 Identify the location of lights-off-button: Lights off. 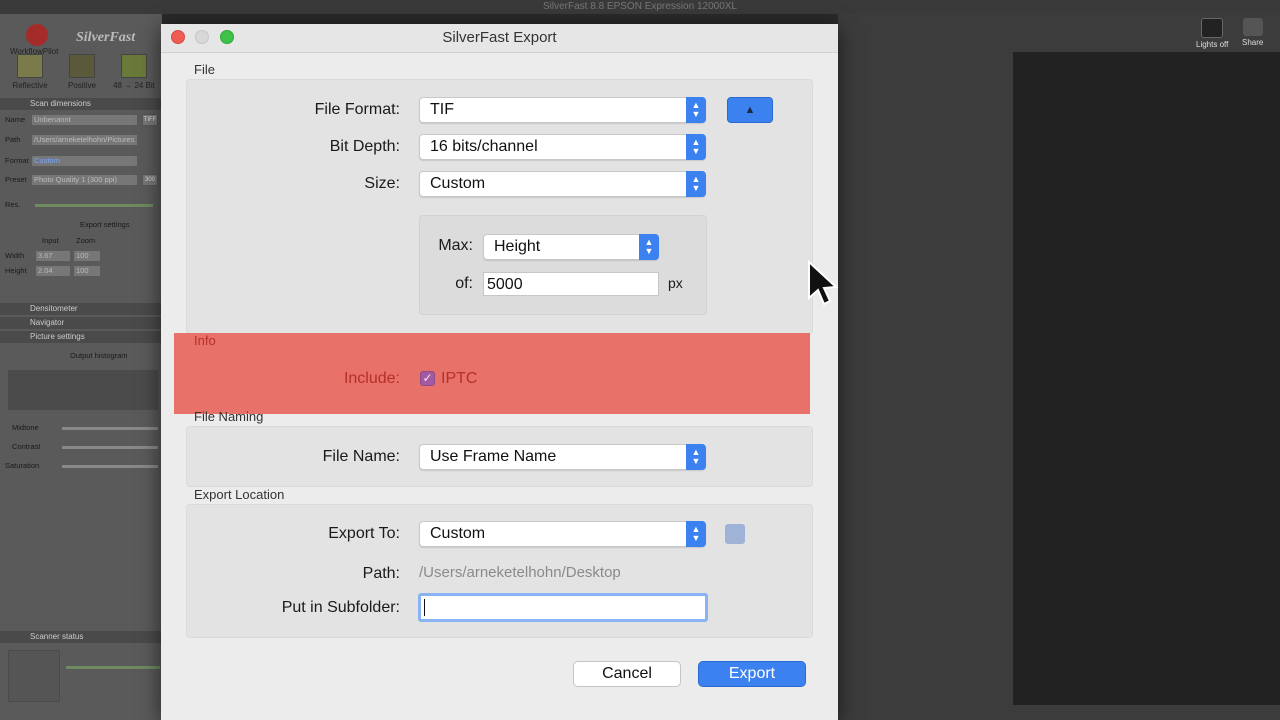
(1212, 33).